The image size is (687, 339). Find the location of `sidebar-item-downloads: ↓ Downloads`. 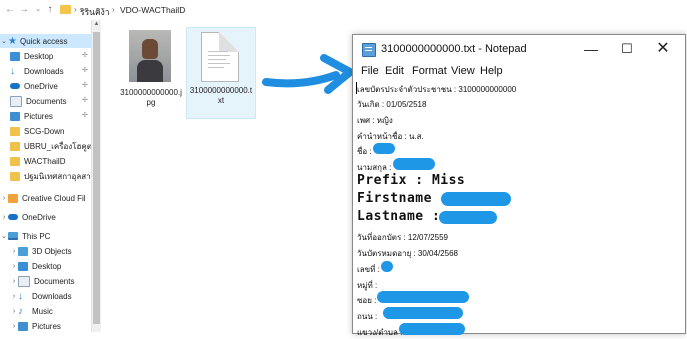

sidebar-item-downloads: ↓ Downloads is located at coordinates (37, 71).